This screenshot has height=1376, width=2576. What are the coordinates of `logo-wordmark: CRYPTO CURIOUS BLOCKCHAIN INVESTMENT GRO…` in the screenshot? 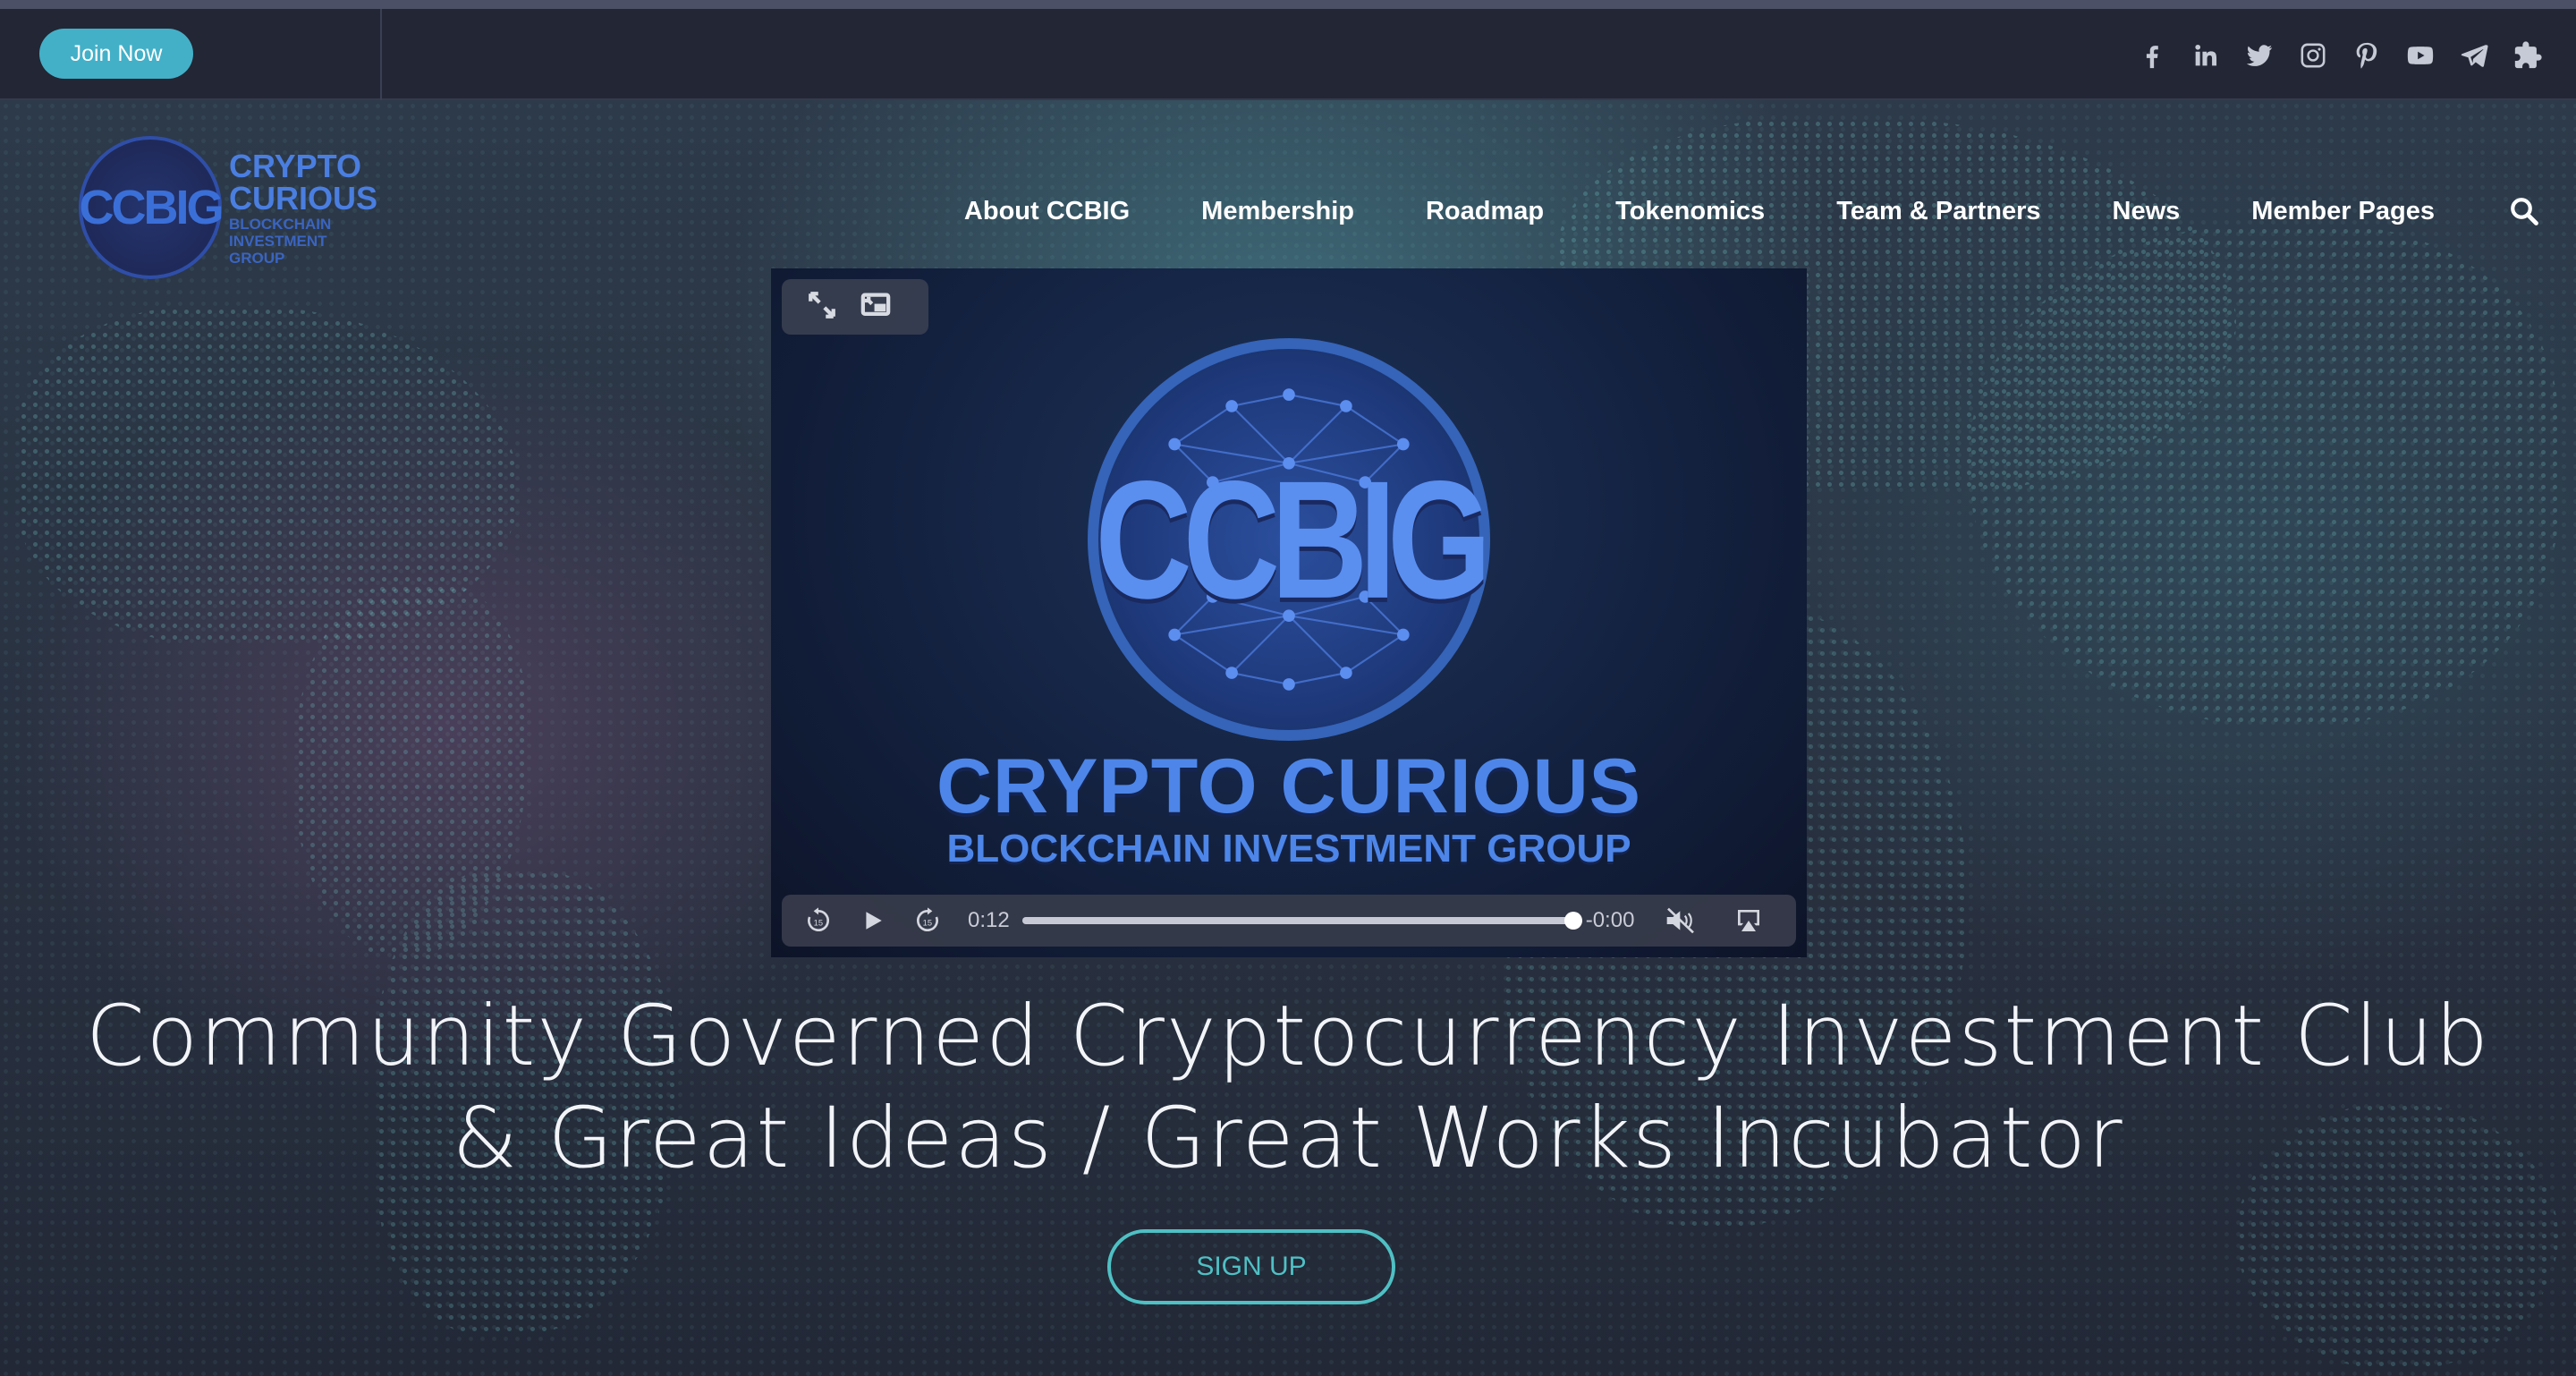 It's located at (303, 207).